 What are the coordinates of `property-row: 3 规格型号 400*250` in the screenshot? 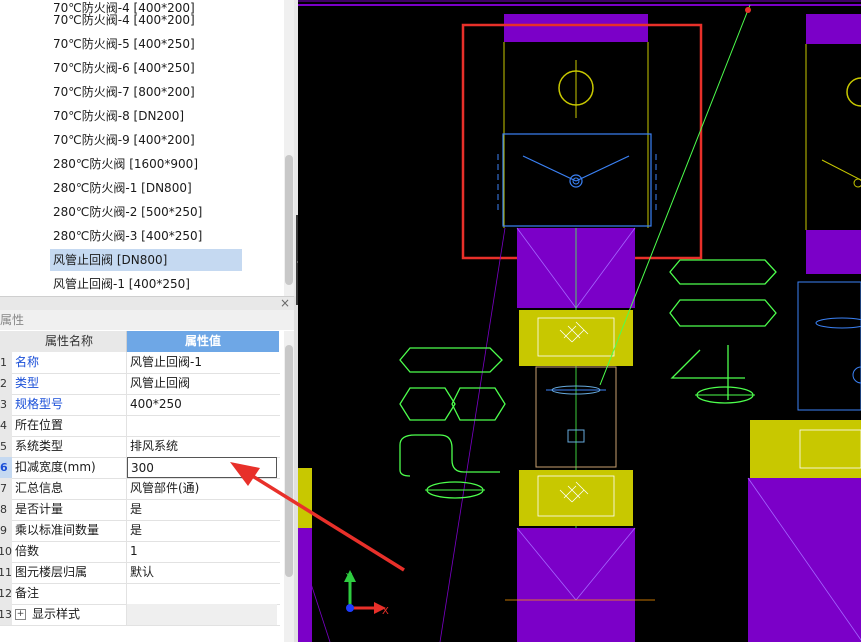 It's located at (140, 405).